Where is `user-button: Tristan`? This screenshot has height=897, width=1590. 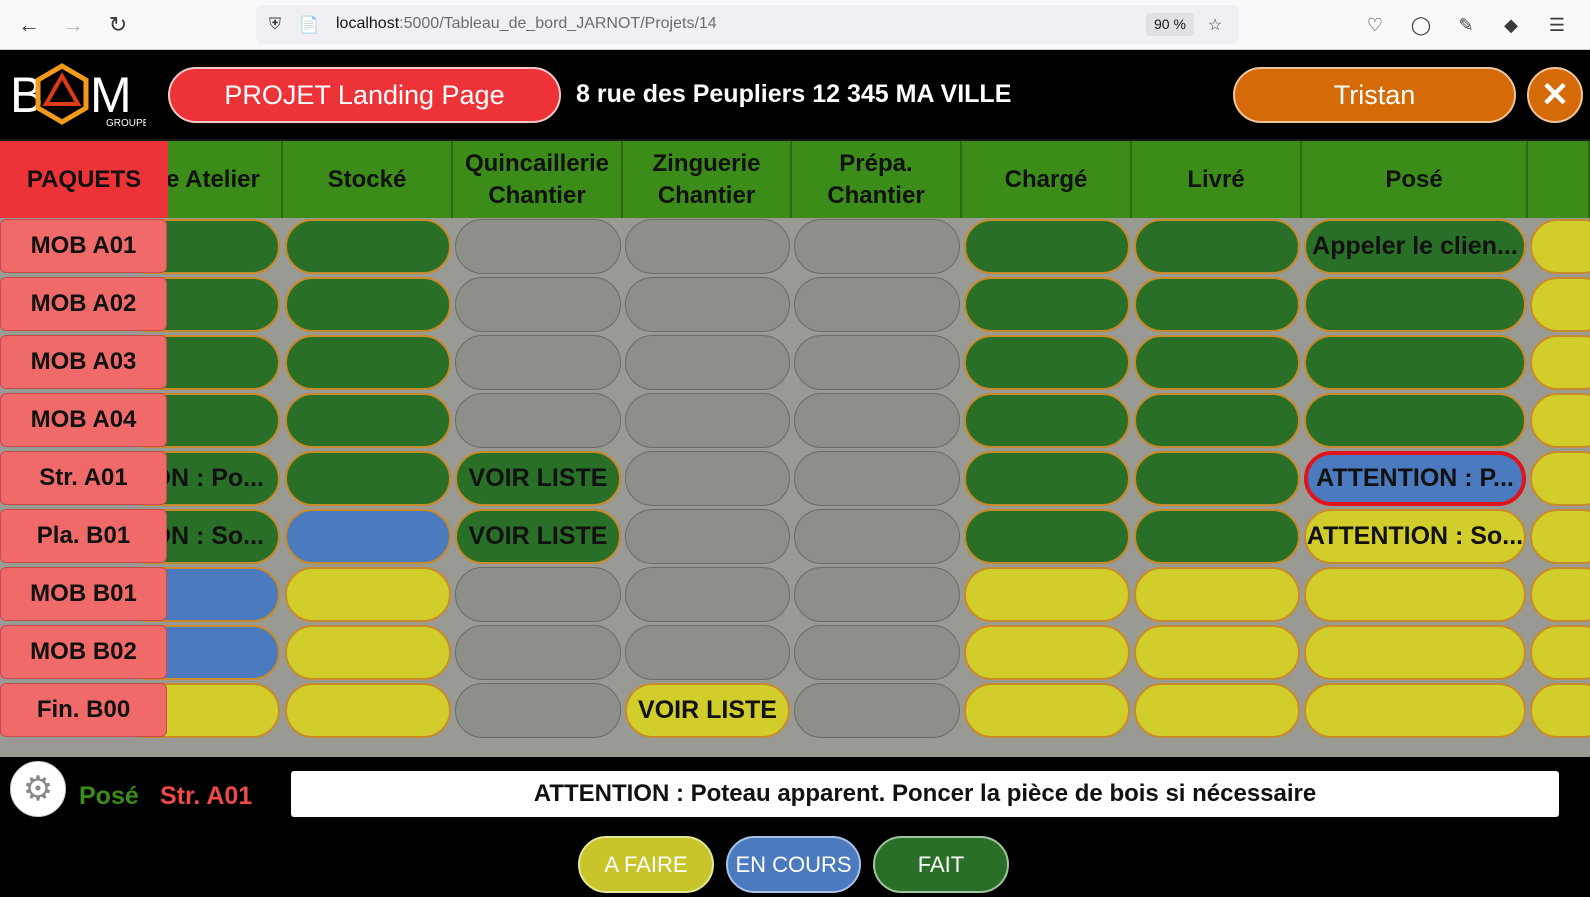 user-button: Tristan is located at coordinates (1374, 95).